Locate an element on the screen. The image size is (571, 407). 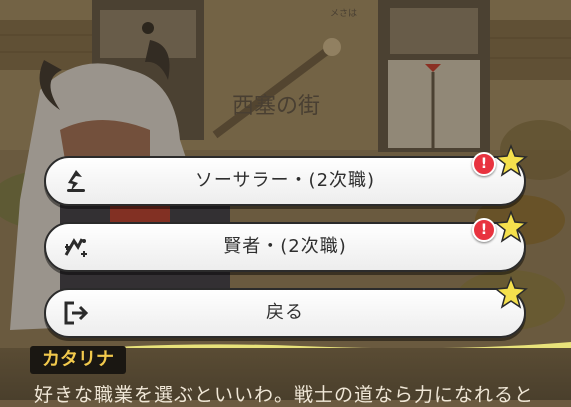
back-button-label: 戻る is located at coordinates (285, 312).